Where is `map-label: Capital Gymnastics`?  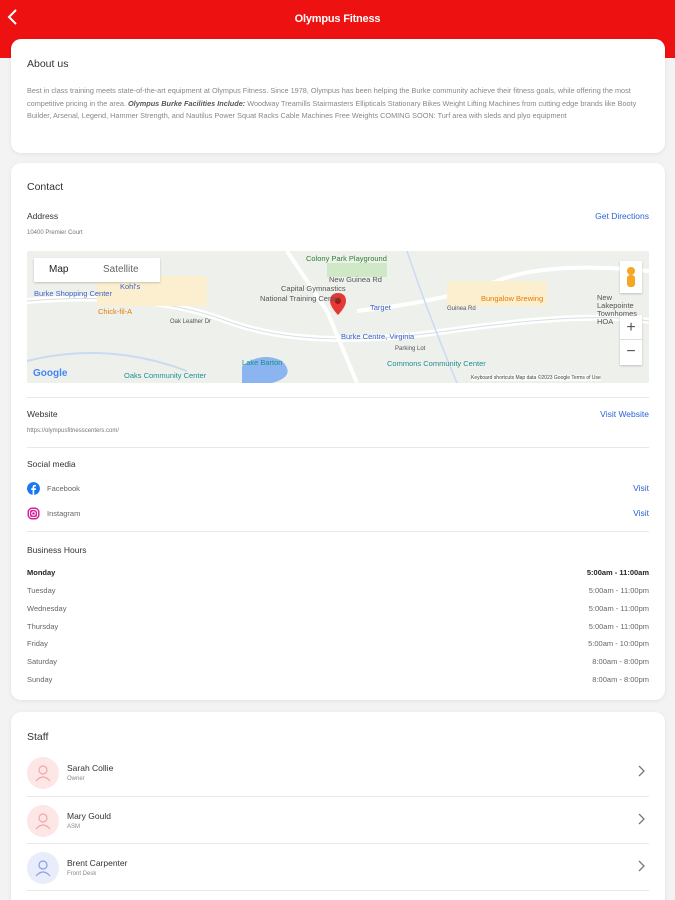 map-label: Capital Gymnastics is located at coordinates (313, 288).